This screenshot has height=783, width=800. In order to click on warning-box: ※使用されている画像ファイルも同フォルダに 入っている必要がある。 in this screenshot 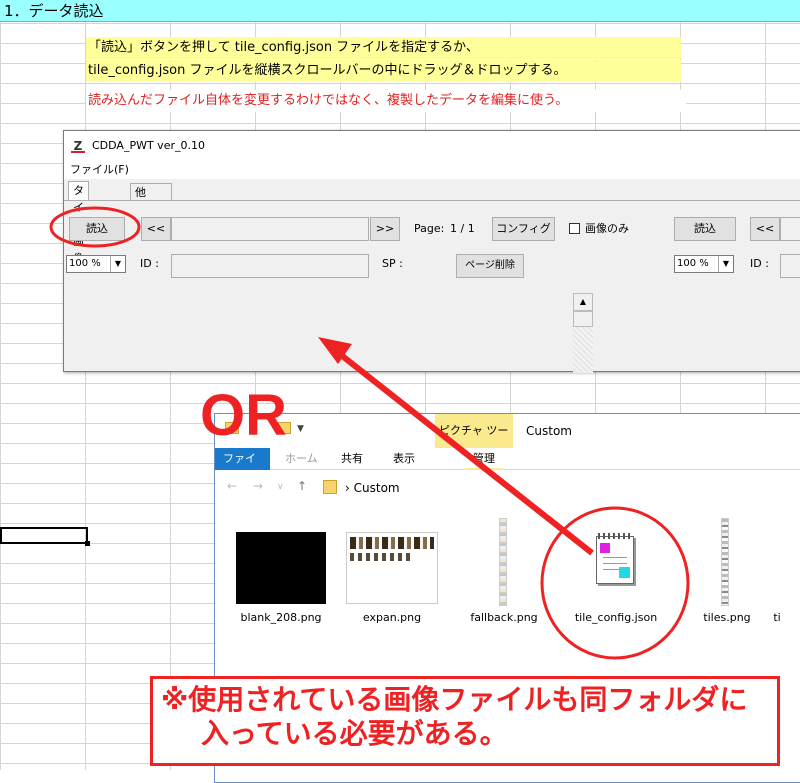, I will do `click(465, 721)`.